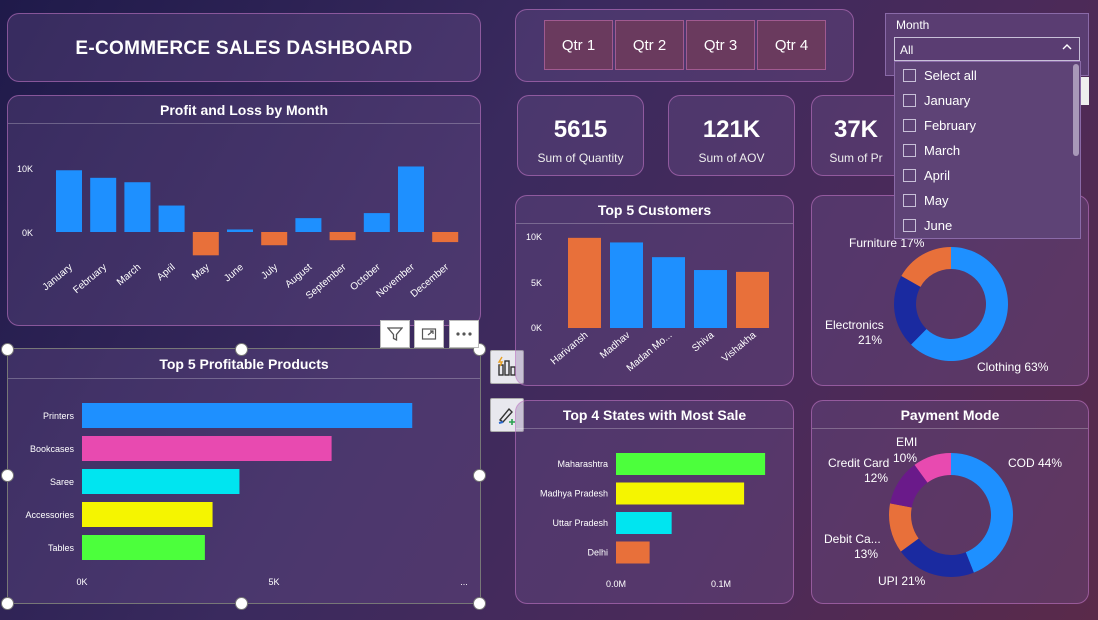 Image resolution: width=1098 pixels, height=620 pixels. Describe the element at coordinates (866, 554) in the screenshot. I see `debit-card-pct-label: 13%` at that location.